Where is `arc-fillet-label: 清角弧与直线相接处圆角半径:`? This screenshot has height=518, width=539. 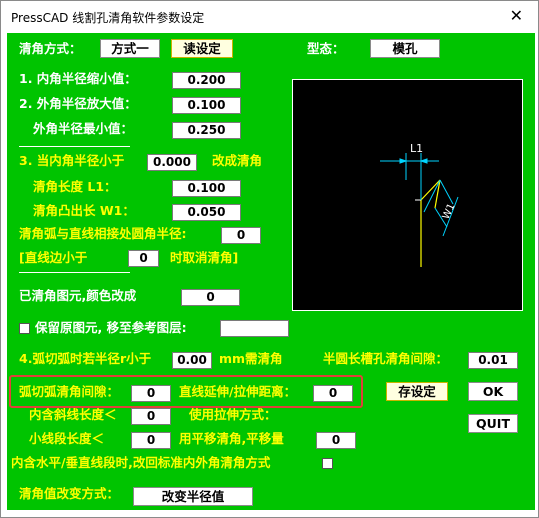 arc-fillet-label: 清角弧与直线相接处圆角半径: is located at coordinates (103, 233).